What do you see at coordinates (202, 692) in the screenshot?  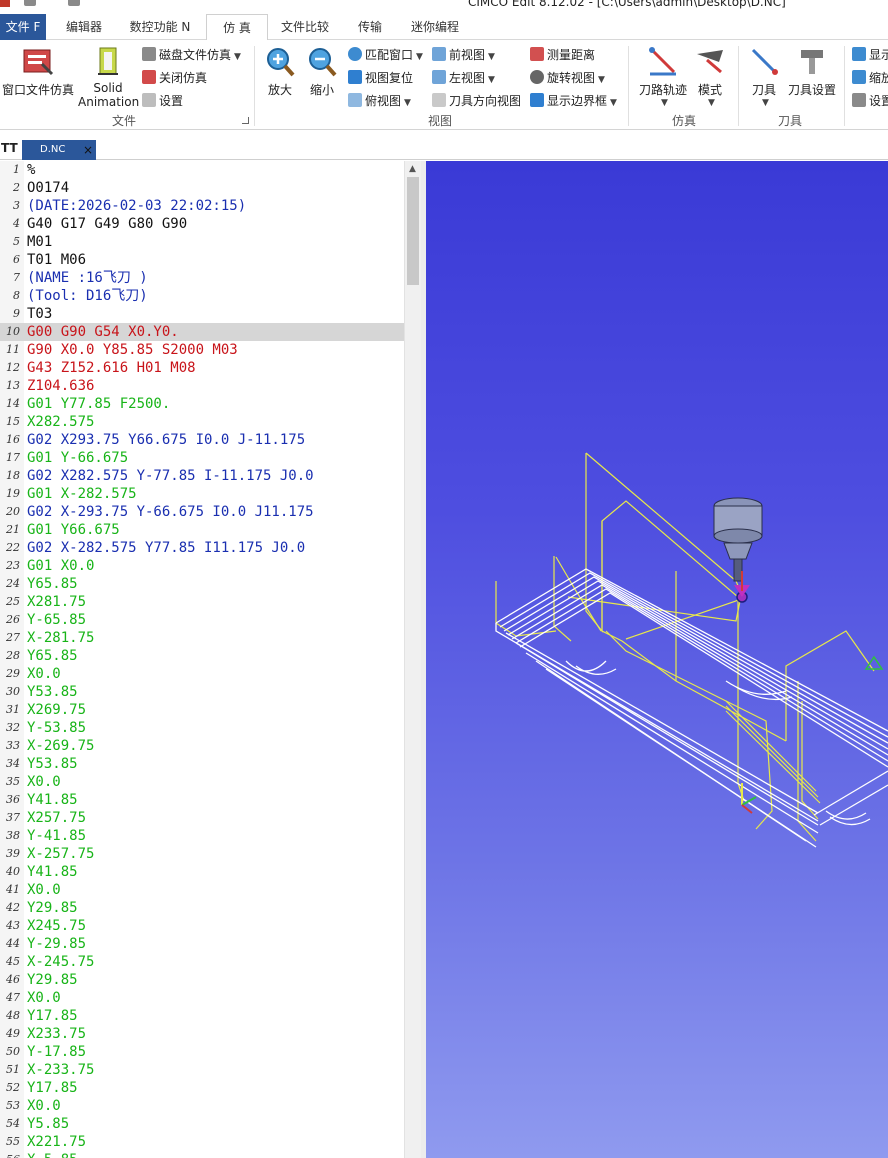 I see `code-line: 30 Y53.85` at bounding box center [202, 692].